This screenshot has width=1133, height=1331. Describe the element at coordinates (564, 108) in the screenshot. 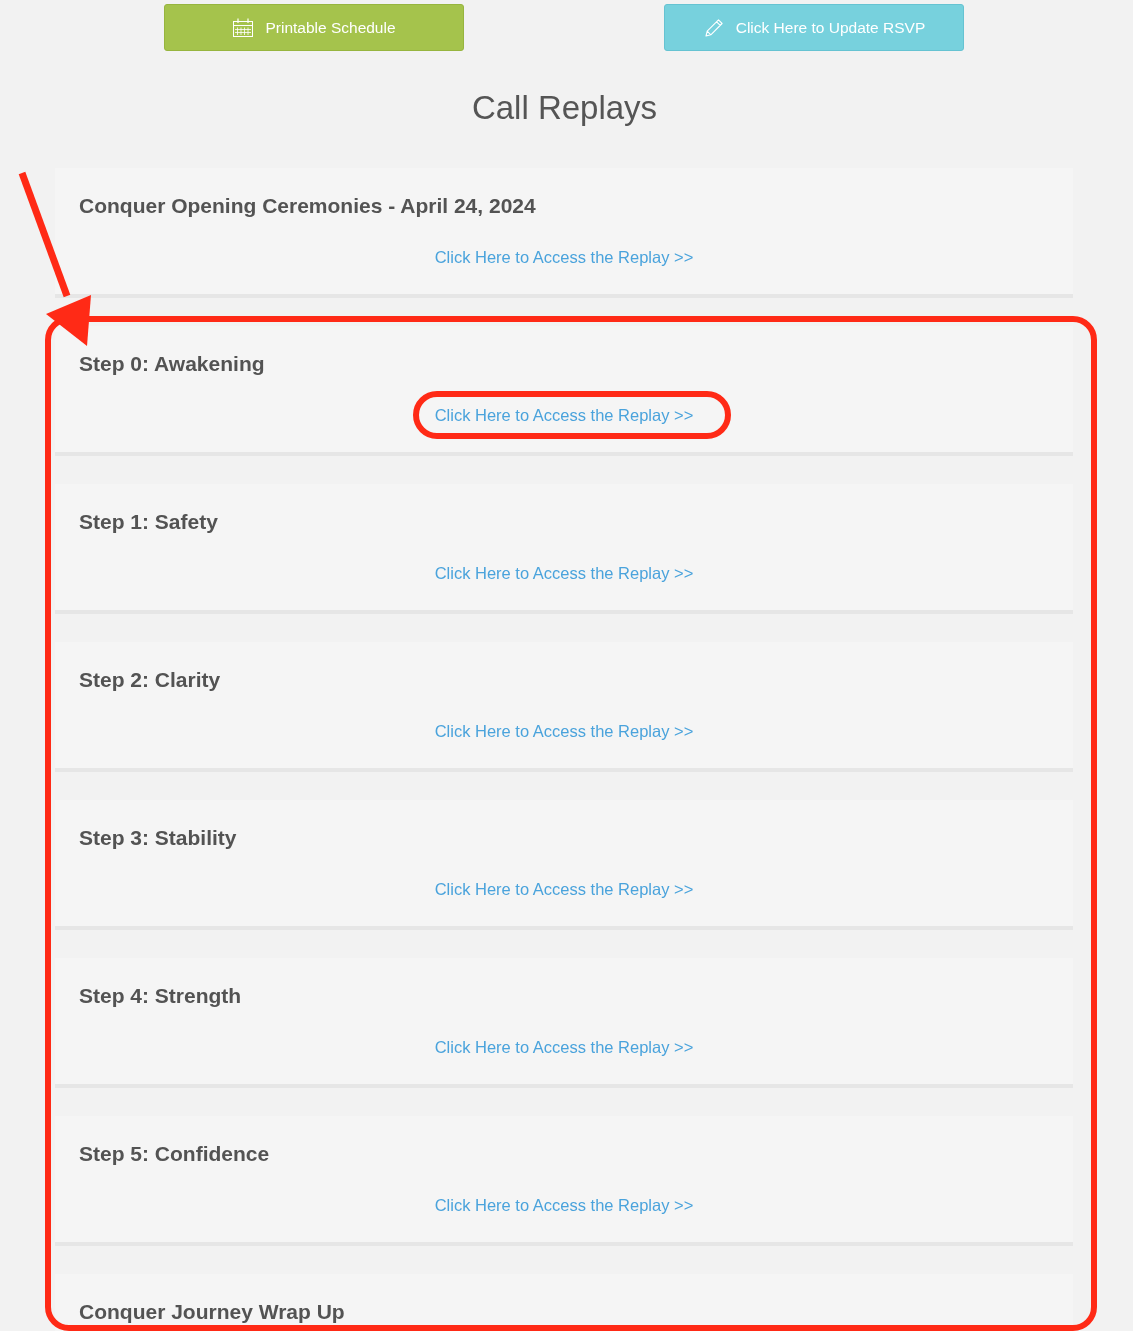

I see `section-heading: Call Replays` at that location.